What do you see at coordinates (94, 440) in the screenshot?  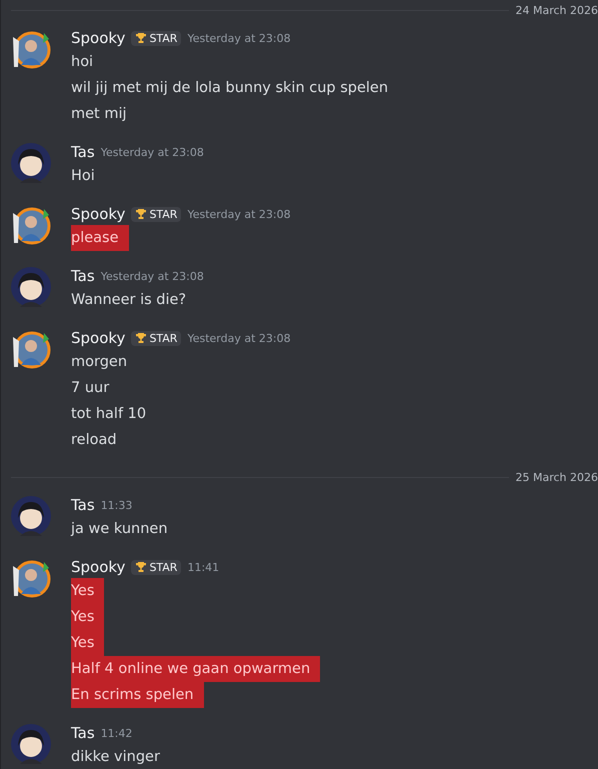 I see `message-text: reload` at bounding box center [94, 440].